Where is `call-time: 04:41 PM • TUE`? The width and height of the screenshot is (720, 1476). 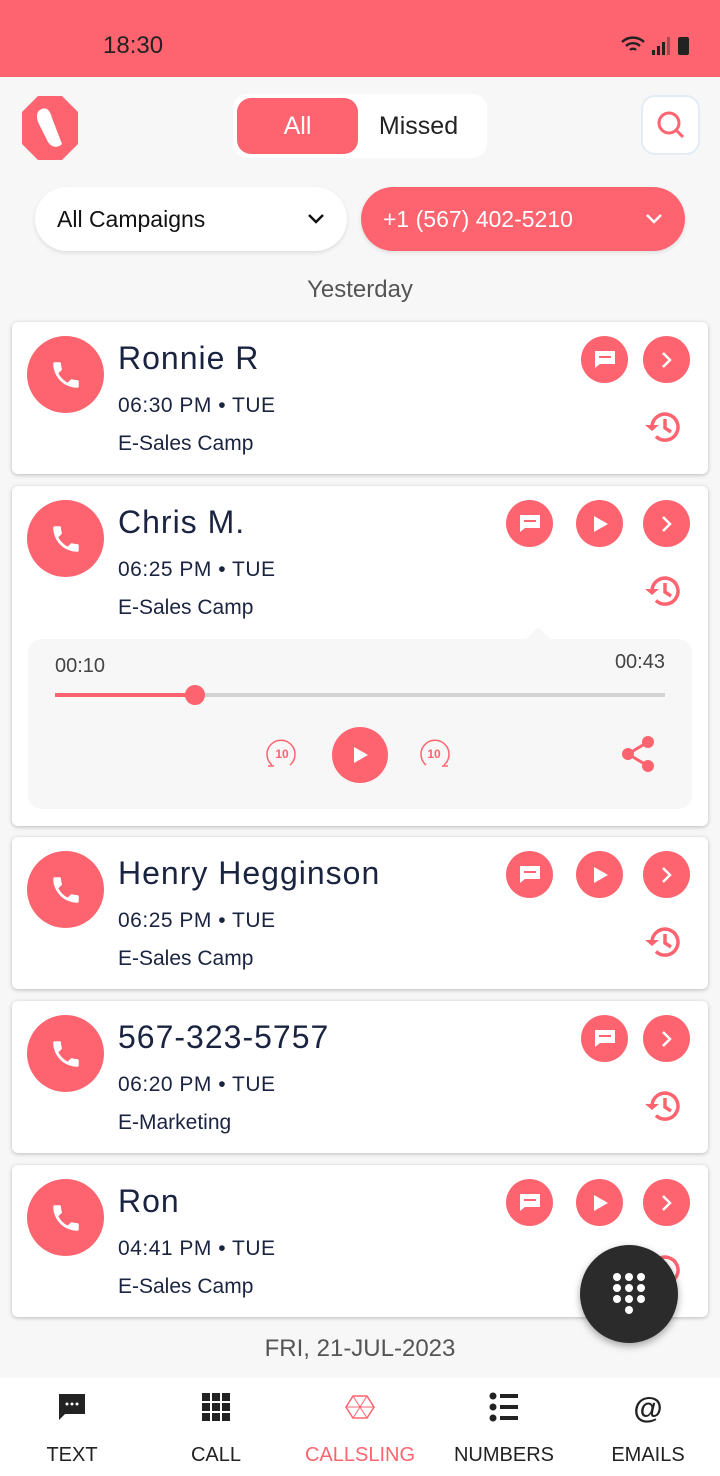 call-time: 04:41 PM • TUE is located at coordinates (197, 1248).